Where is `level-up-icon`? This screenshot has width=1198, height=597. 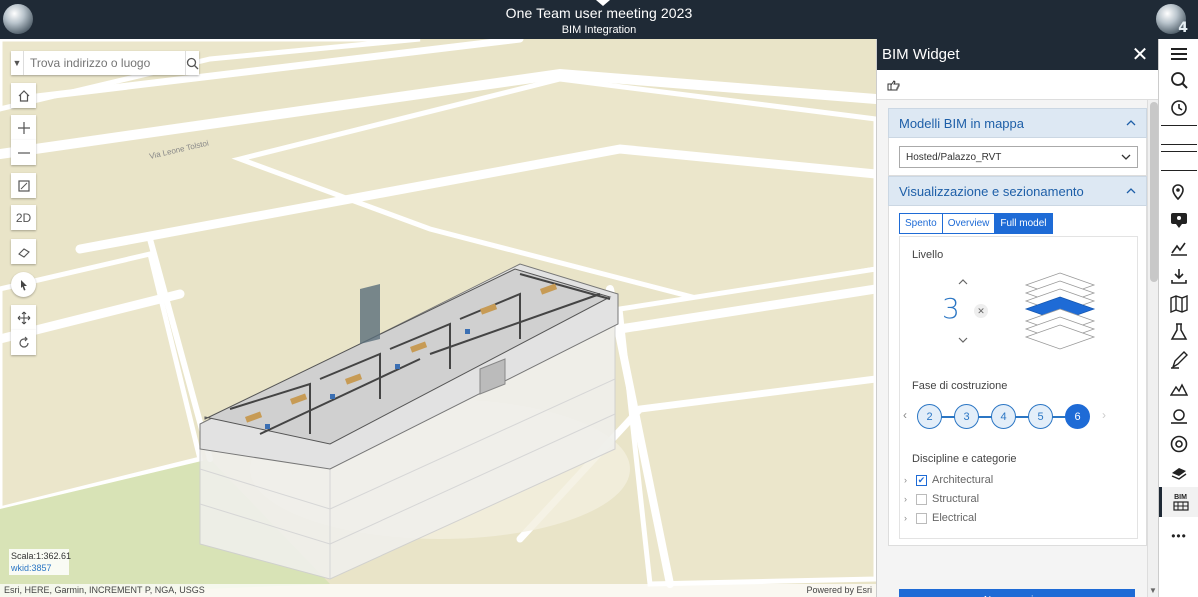 level-up-icon is located at coordinates (963, 282).